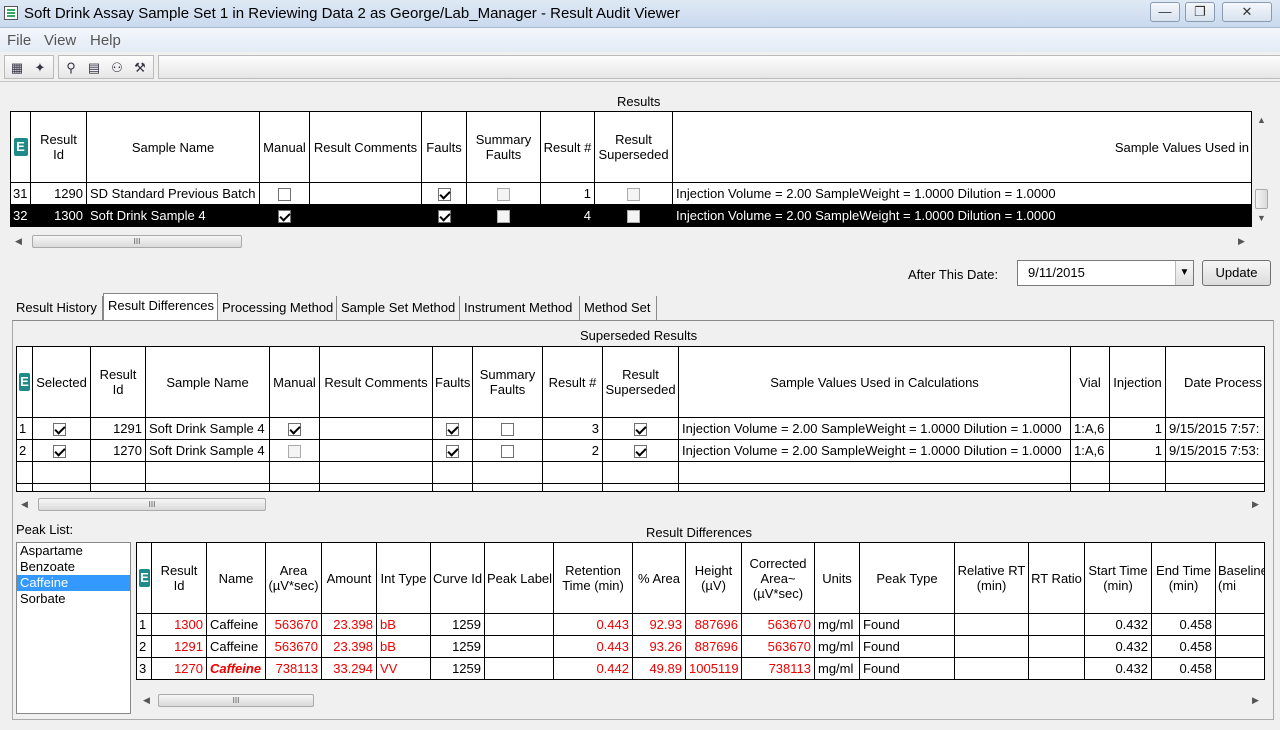 The height and width of the screenshot is (730, 1280). Describe the element at coordinates (1183, 578) in the screenshot. I see `col-end-time: End Time (min)` at that location.